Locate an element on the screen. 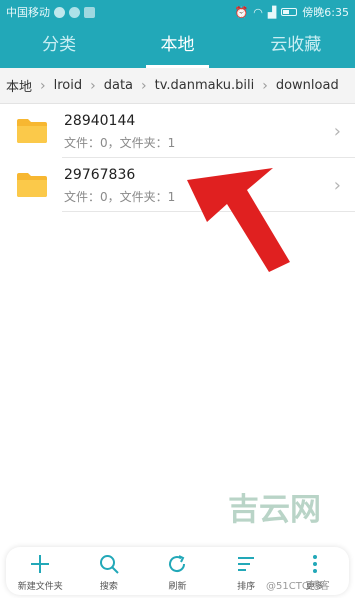 This screenshot has width=355, height=598. signal-icon: ▟ is located at coordinates (272, 12).